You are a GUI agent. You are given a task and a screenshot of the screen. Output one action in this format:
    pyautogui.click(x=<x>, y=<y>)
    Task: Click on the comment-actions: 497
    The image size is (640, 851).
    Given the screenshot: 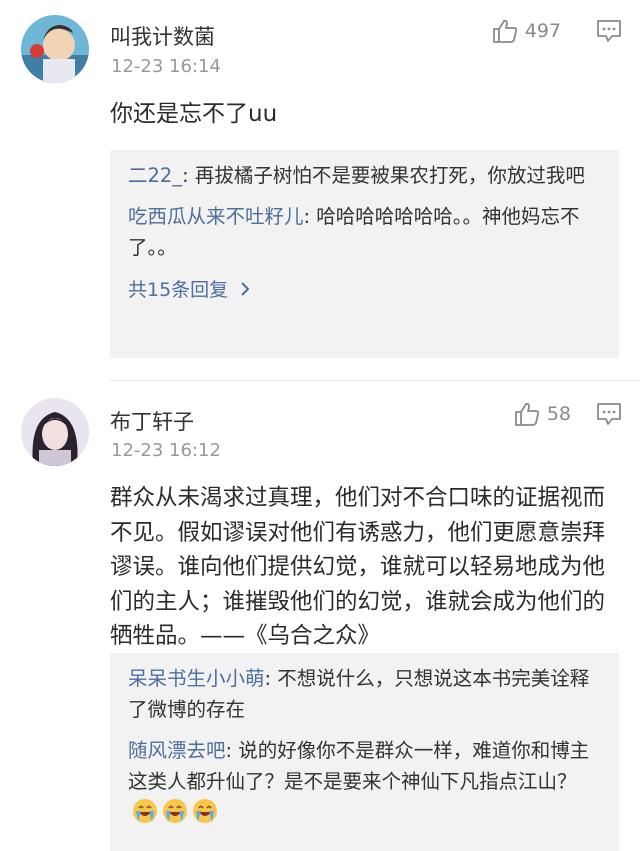 What is the action you would take?
    pyautogui.click(x=556, y=31)
    